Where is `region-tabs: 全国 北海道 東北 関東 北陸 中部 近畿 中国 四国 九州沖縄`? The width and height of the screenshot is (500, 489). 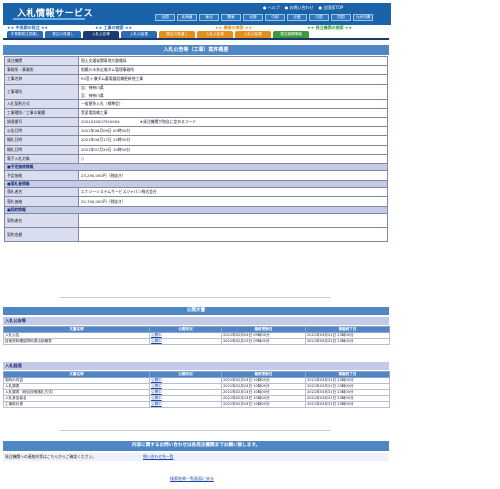
region-tabs: 全国 北海道 東北 関東 北陸 中部 近畿 中国 四国 九州沖縄 is located at coordinates (264, 17).